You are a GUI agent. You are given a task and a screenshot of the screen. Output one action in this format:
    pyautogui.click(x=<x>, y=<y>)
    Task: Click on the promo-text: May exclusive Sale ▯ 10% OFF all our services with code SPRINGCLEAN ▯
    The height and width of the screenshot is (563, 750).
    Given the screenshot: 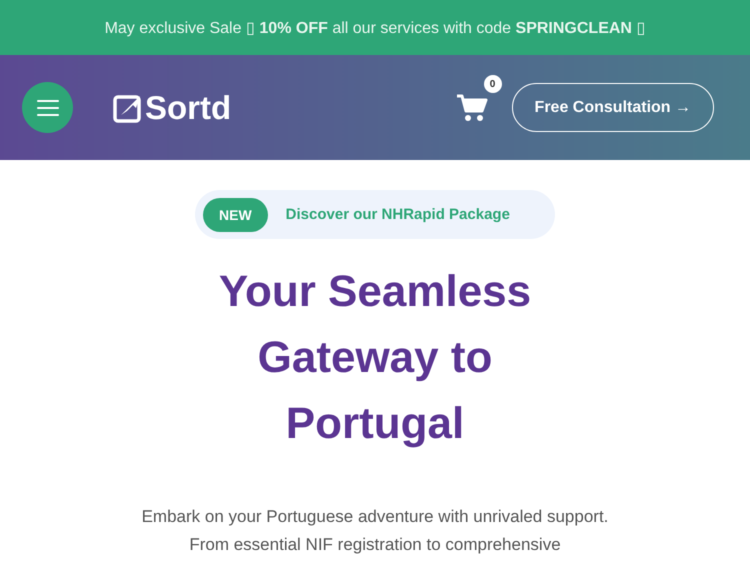 What is the action you would take?
    pyautogui.click(x=375, y=28)
    